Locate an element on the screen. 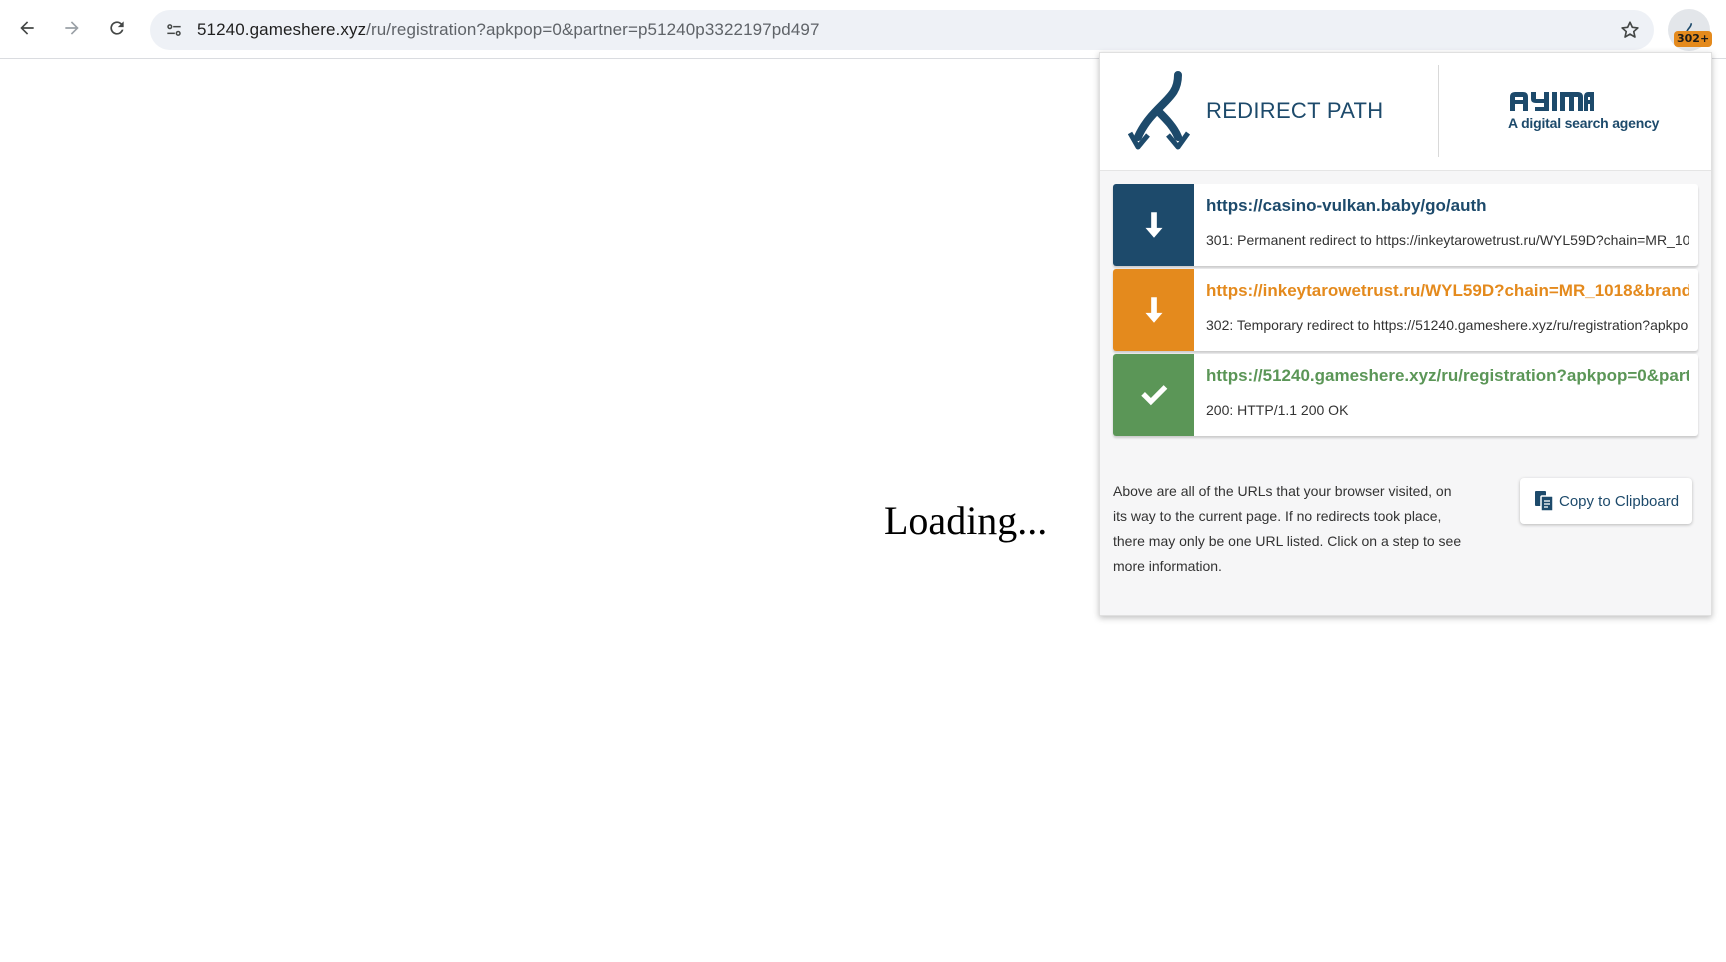 This screenshot has height=962, width=1726. reload-button is located at coordinates (117, 28).